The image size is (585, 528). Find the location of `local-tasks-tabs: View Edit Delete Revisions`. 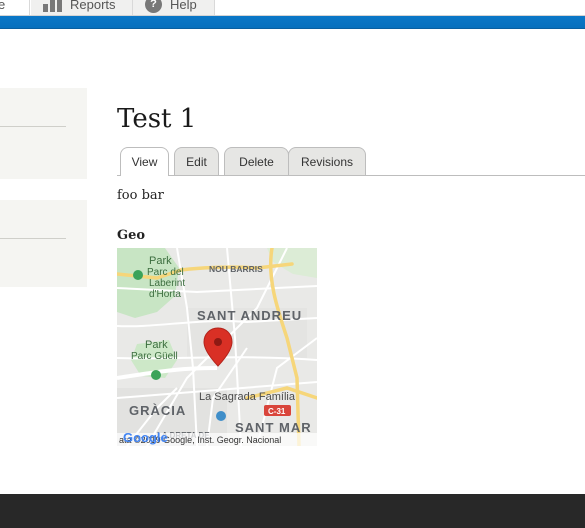

local-tasks-tabs: View Edit Delete Revisions is located at coordinates (351, 161).